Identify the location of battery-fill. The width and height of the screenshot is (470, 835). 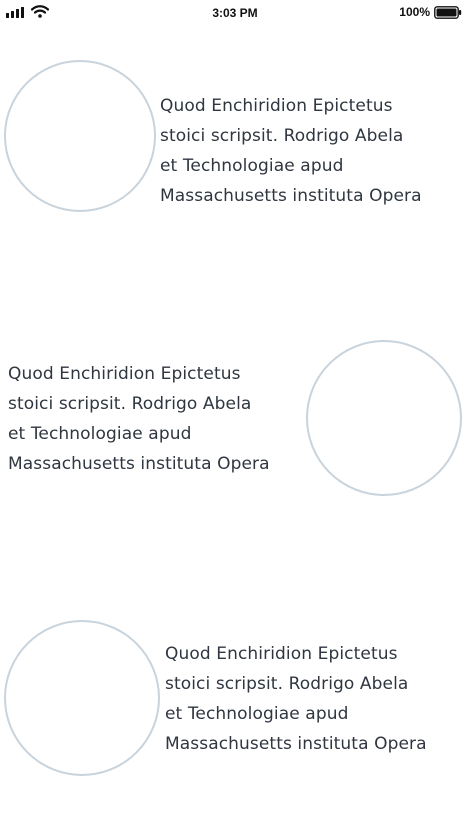
(446, 12).